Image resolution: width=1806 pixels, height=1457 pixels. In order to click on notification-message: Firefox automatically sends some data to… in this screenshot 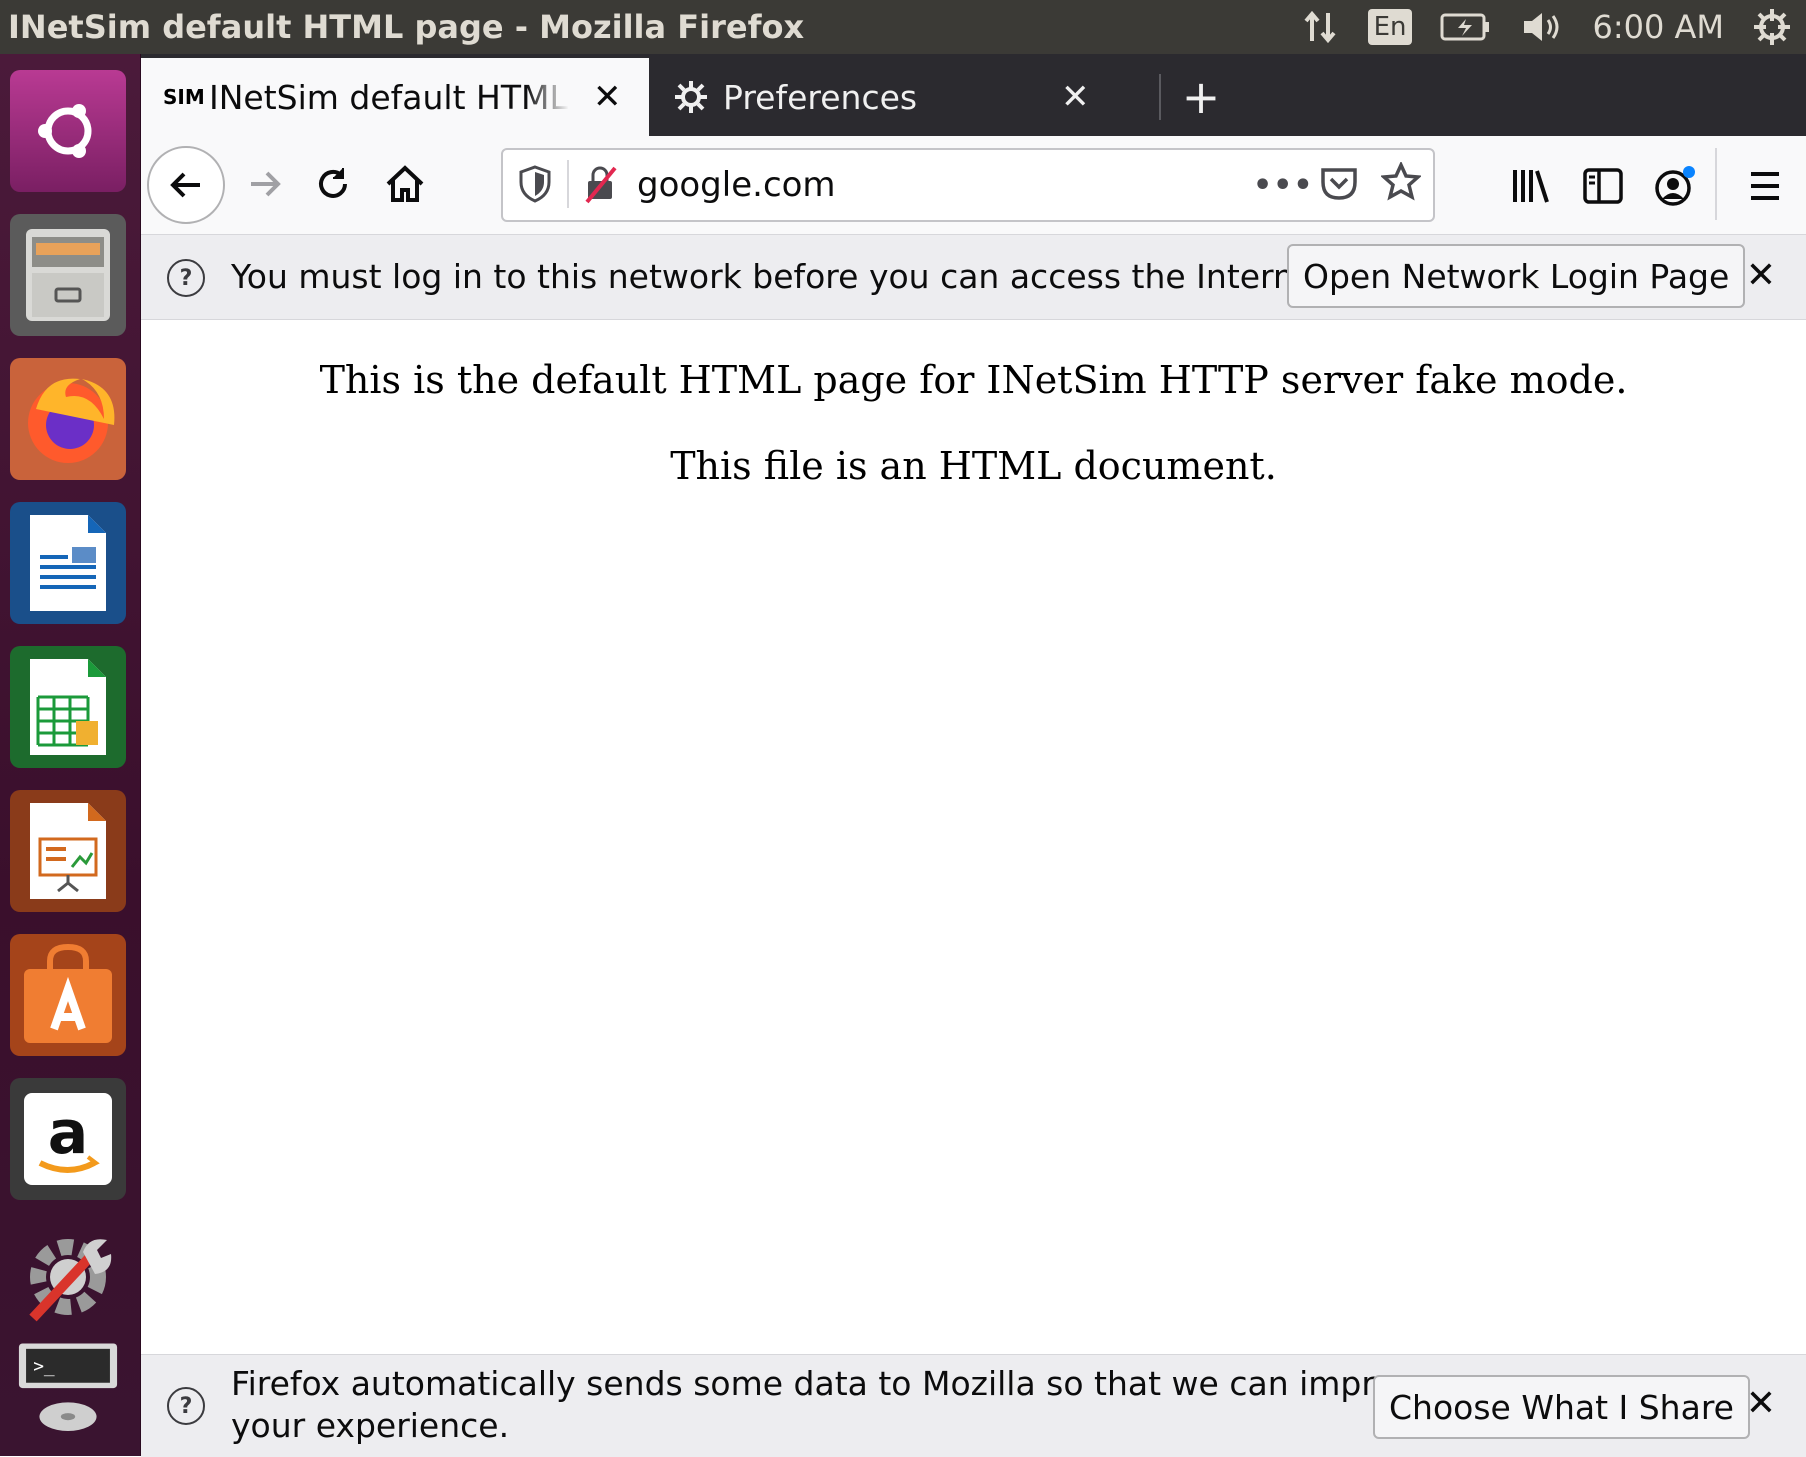, I will do `click(832, 1405)`.